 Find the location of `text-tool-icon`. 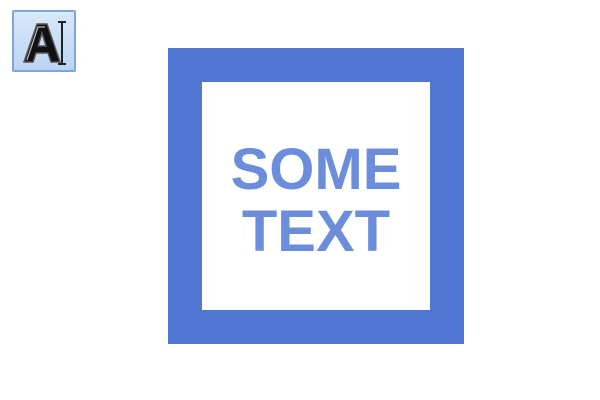

text-tool-icon is located at coordinates (44, 43).